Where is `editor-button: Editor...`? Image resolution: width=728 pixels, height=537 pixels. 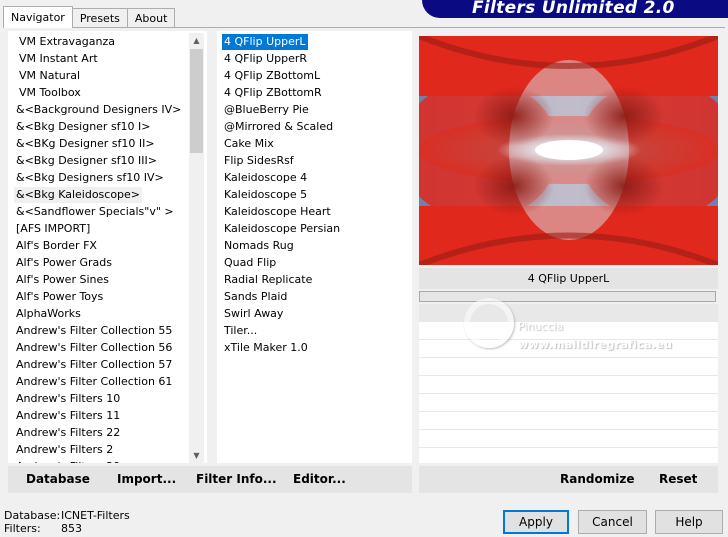
editor-button: Editor... is located at coordinates (319, 479).